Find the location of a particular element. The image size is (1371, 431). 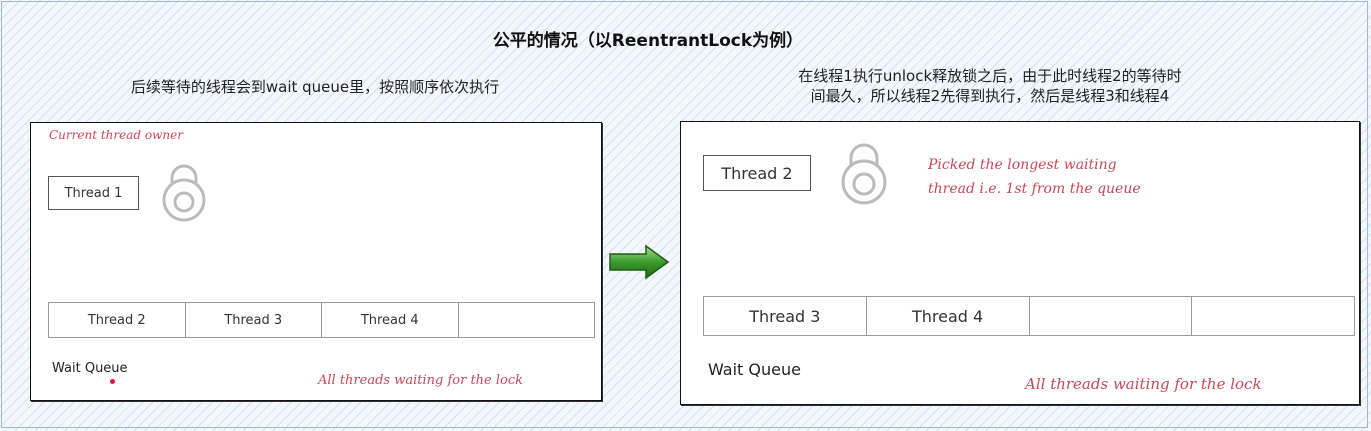

left-caption: 后续等待的线程会到wait queue里，按照顺序依次执行 is located at coordinates (315, 87).